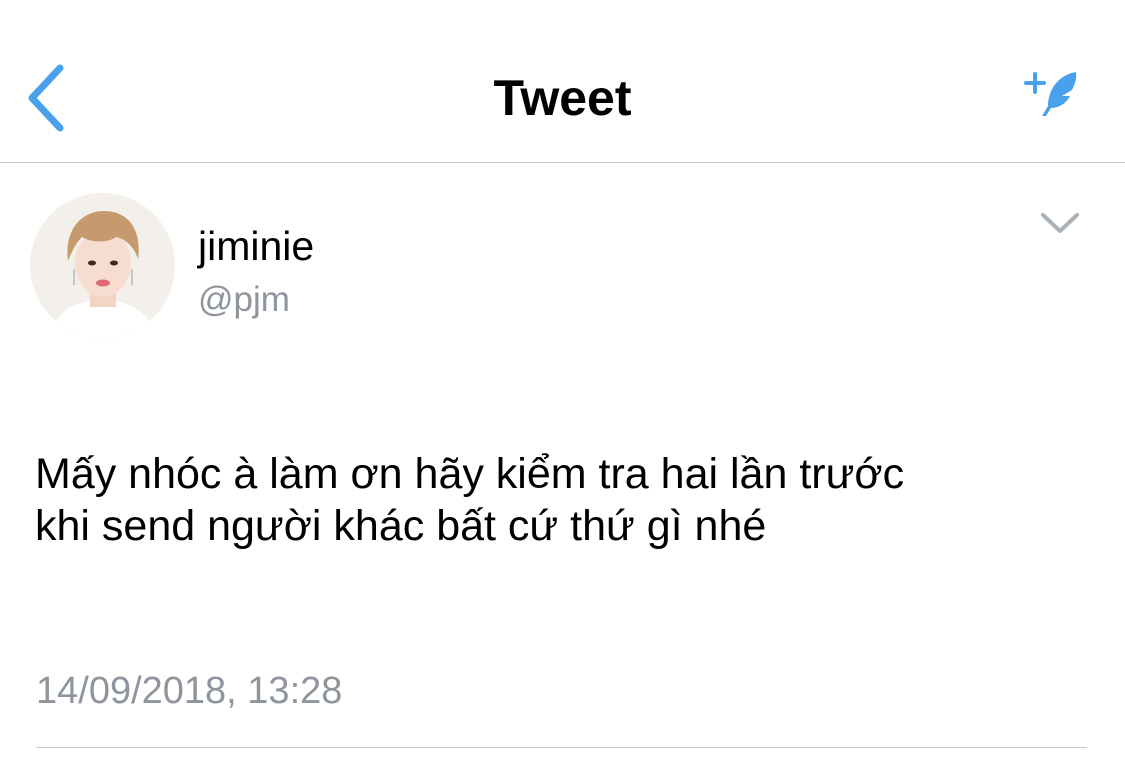 The width and height of the screenshot is (1125, 758). I want to click on user-handle: @pjm, so click(244, 300).